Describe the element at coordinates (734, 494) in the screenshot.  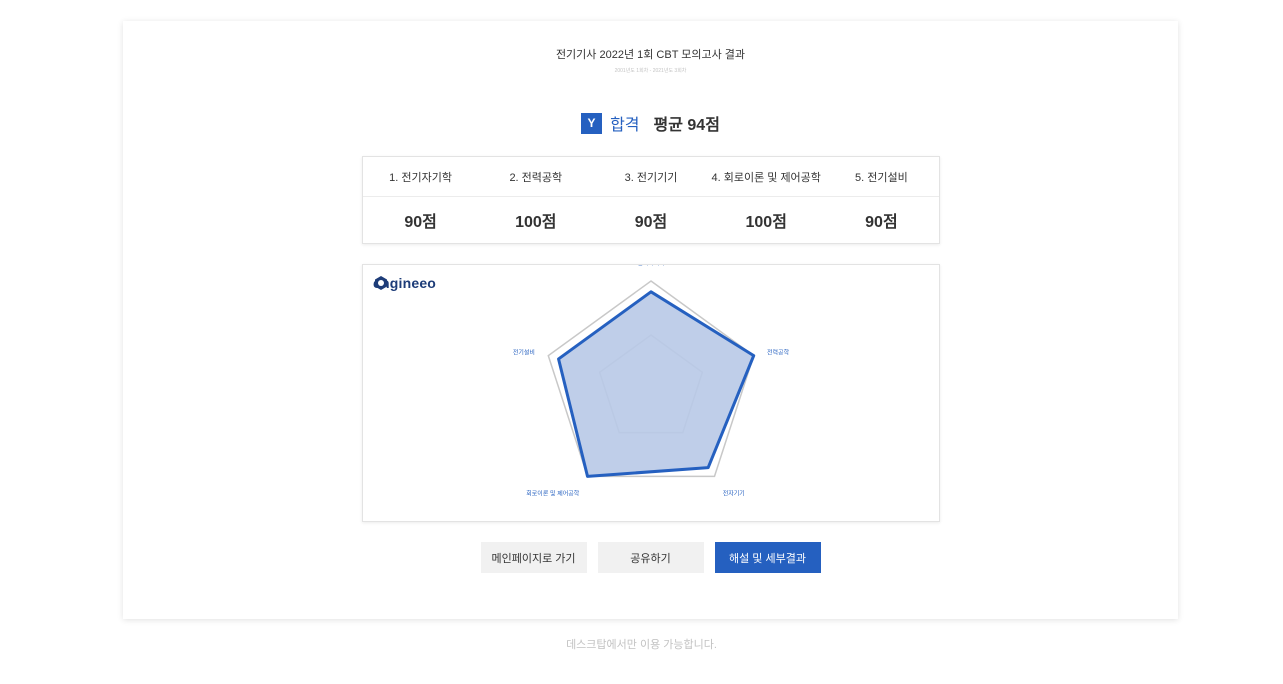
I see `radar-axis-label: 전자기기` at that location.